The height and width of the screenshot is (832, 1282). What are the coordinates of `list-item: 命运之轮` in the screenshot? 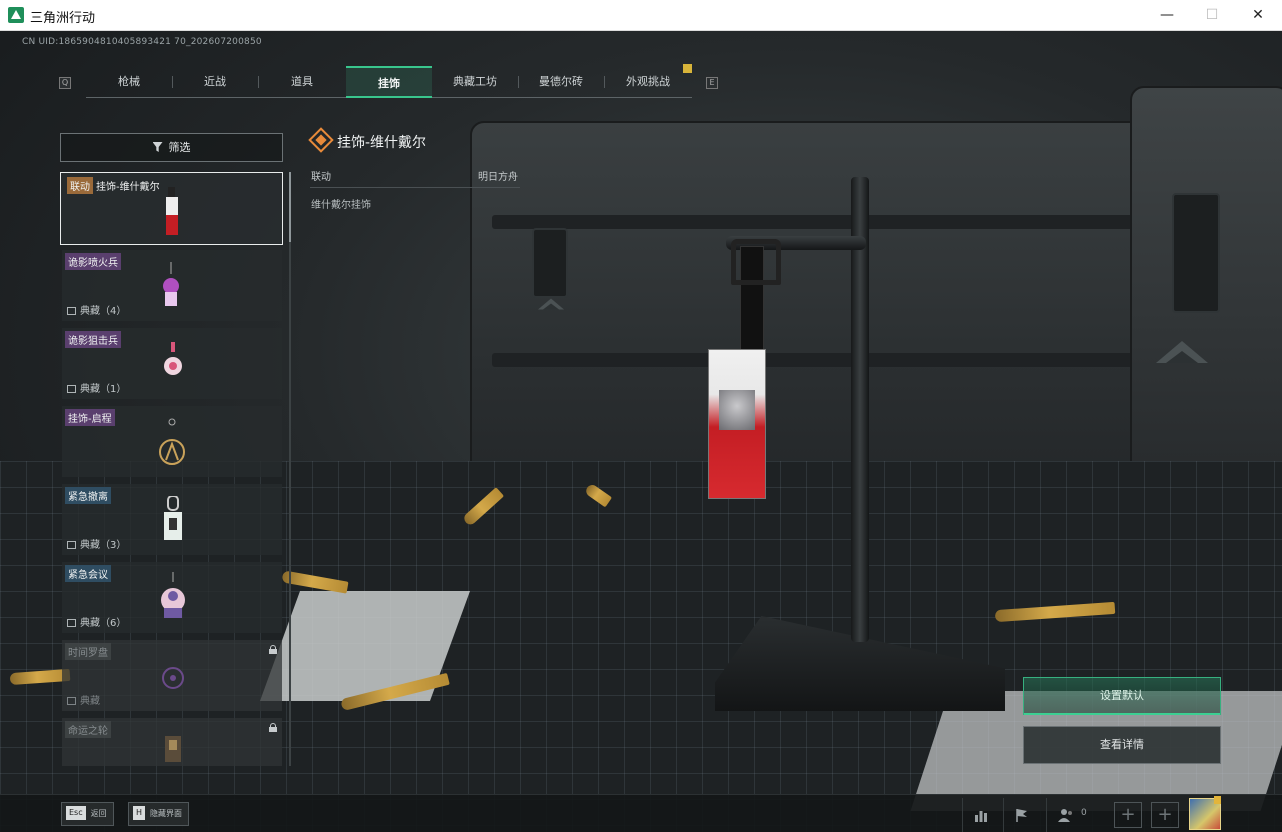 It's located at (172, 742).